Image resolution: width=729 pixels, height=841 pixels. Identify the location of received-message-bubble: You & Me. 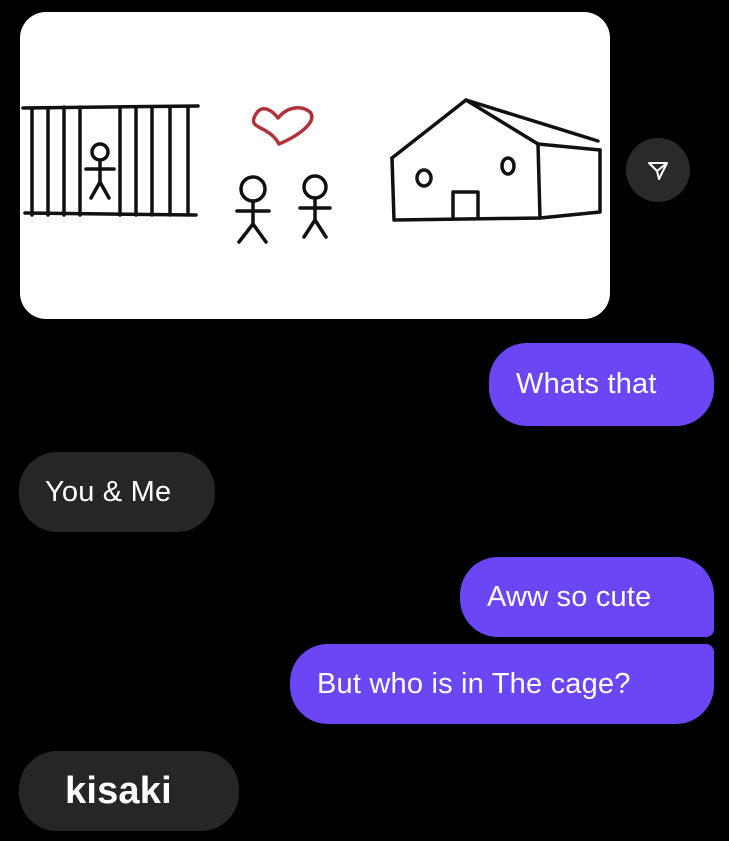
(117, 492).